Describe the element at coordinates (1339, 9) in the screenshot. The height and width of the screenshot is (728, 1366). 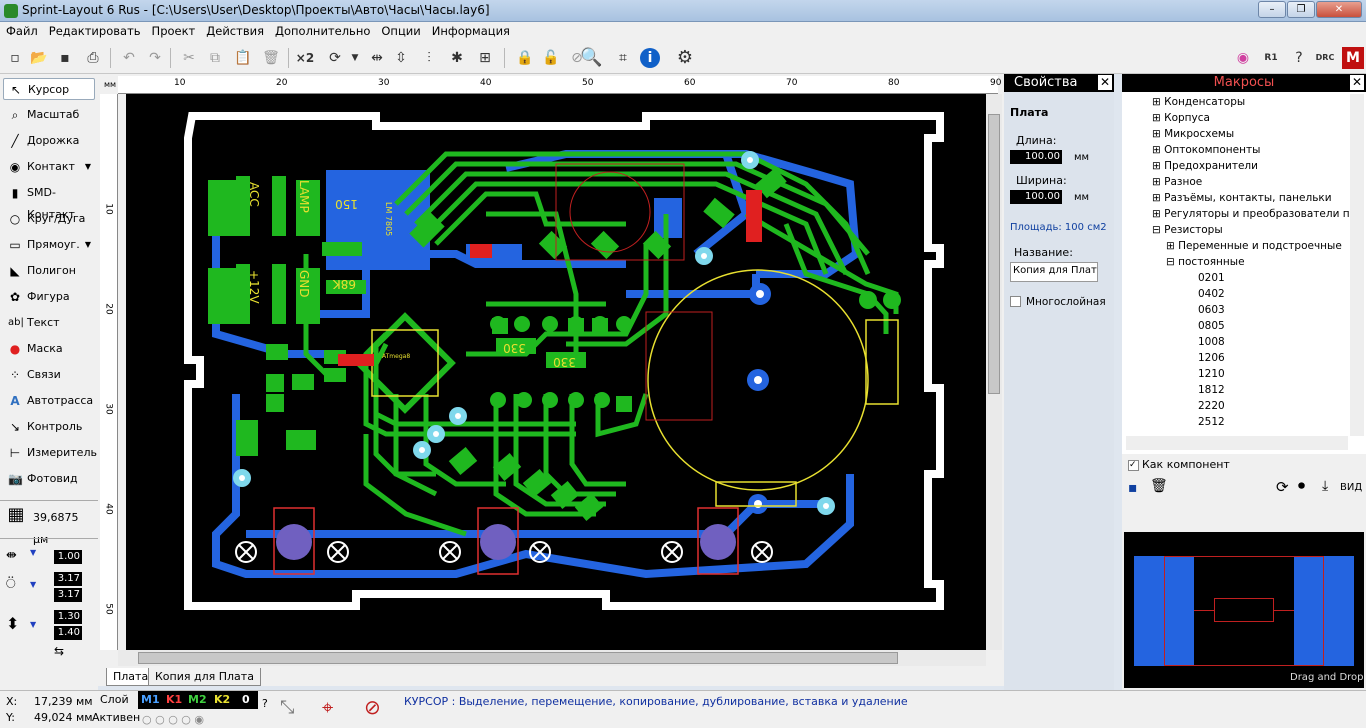
I see `close-button: ✕` at that location.